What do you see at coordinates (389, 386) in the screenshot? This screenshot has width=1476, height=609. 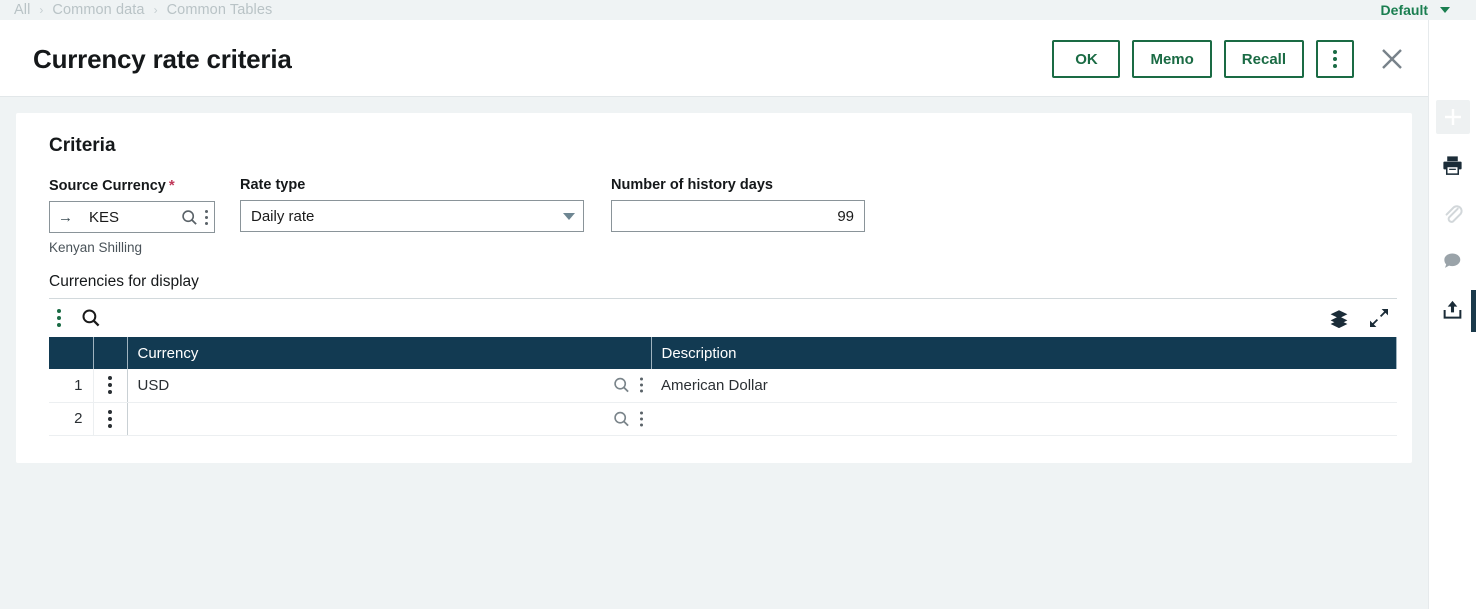 I see `cell-currency: USD` at bounding box center [389, 386].